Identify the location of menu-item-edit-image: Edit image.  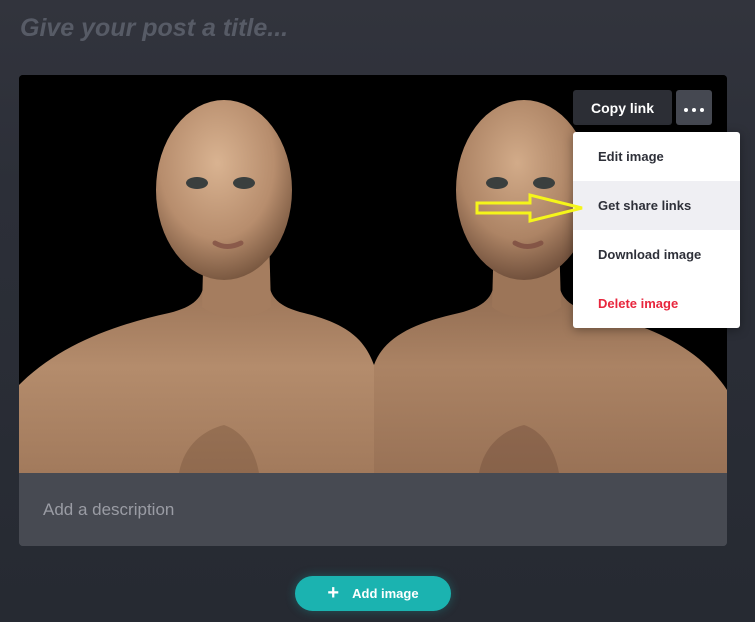
(656, 156).